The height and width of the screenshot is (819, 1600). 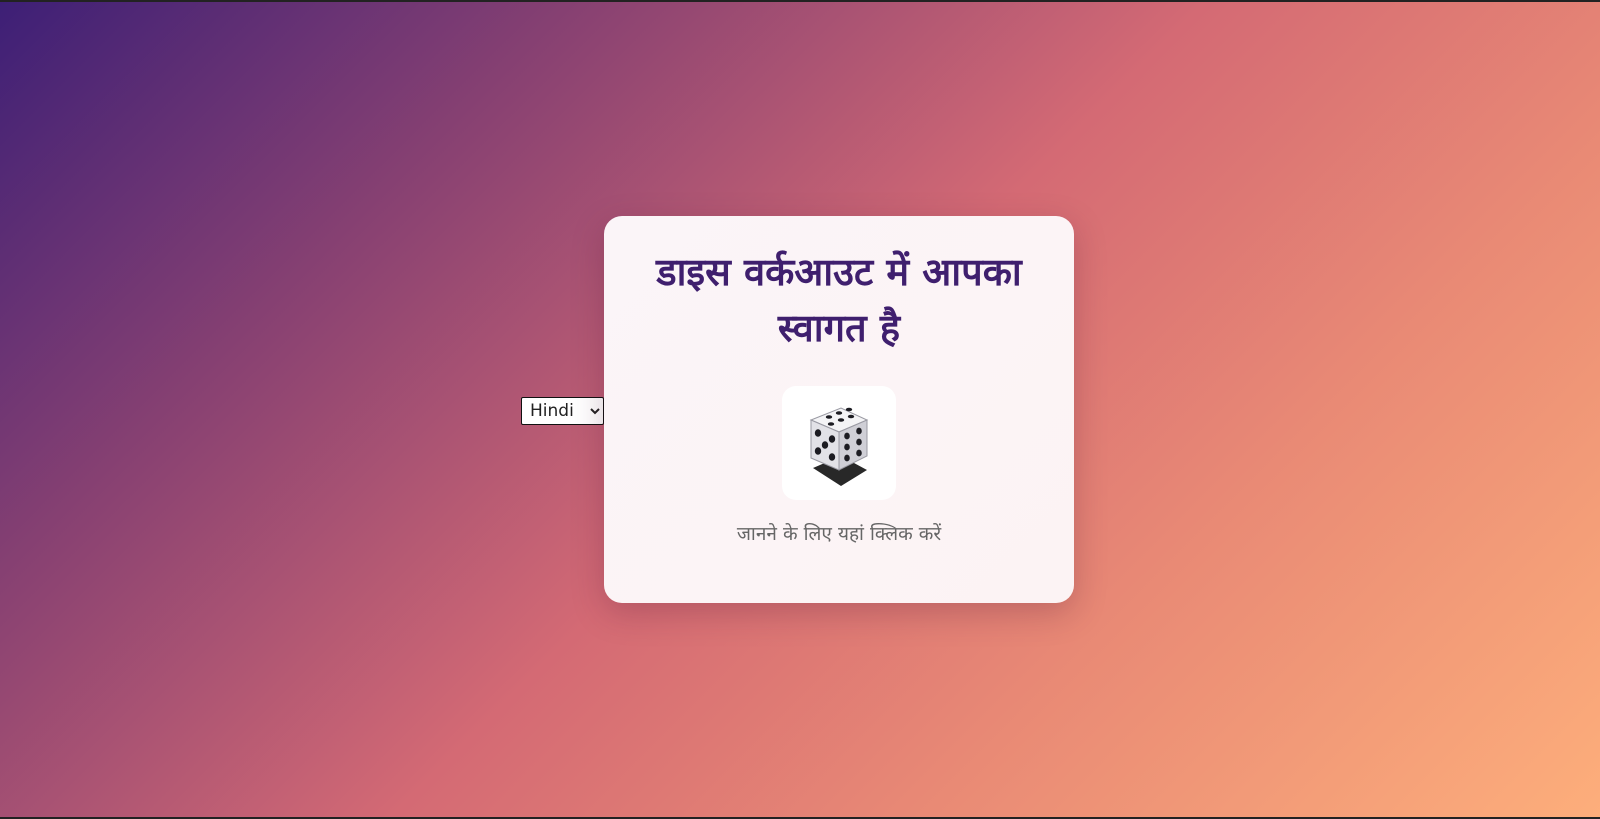 I want to click on dice-button, so click(x=839, y=443).